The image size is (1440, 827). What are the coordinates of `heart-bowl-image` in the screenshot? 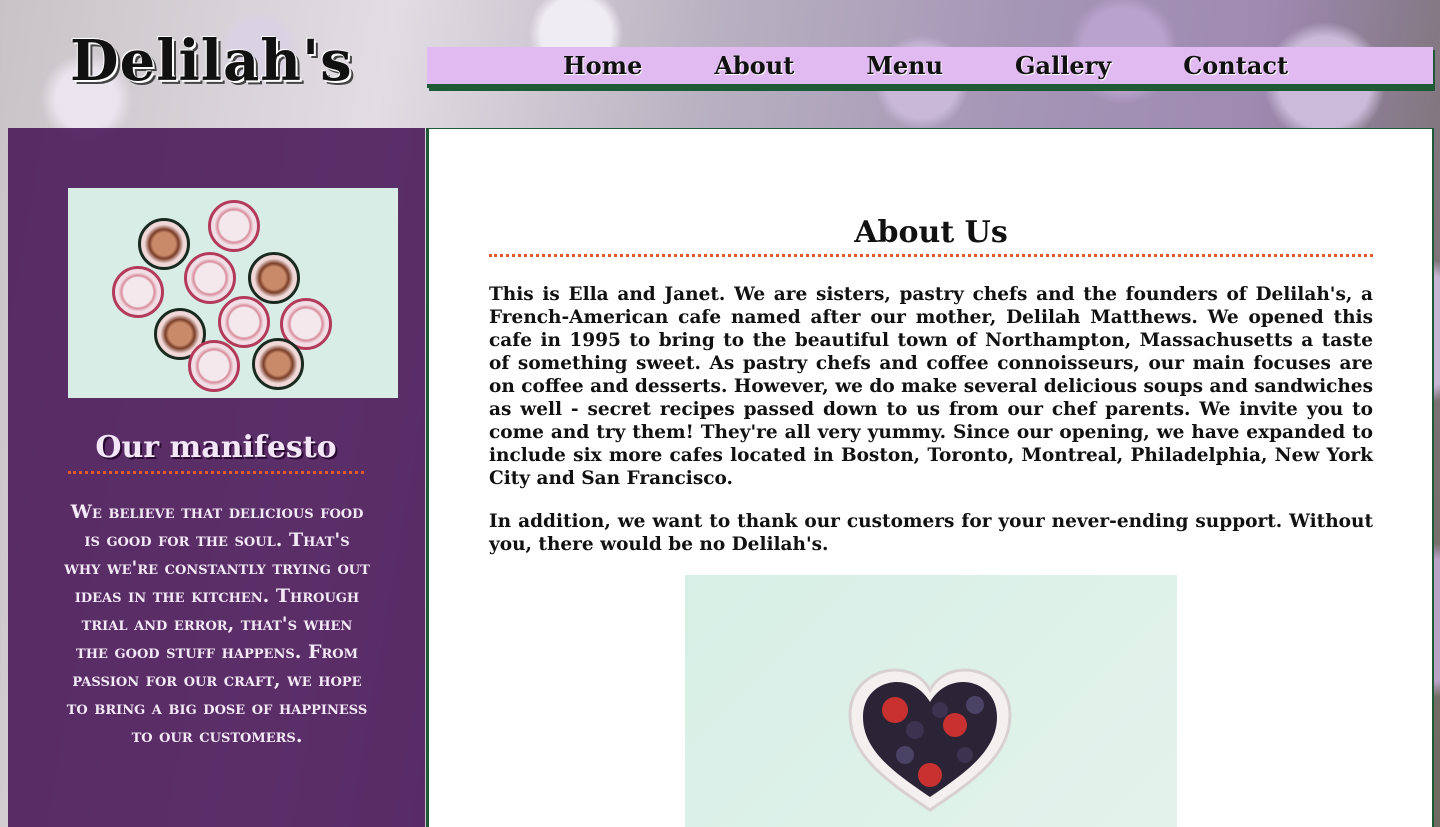 It's located at (930, 740).